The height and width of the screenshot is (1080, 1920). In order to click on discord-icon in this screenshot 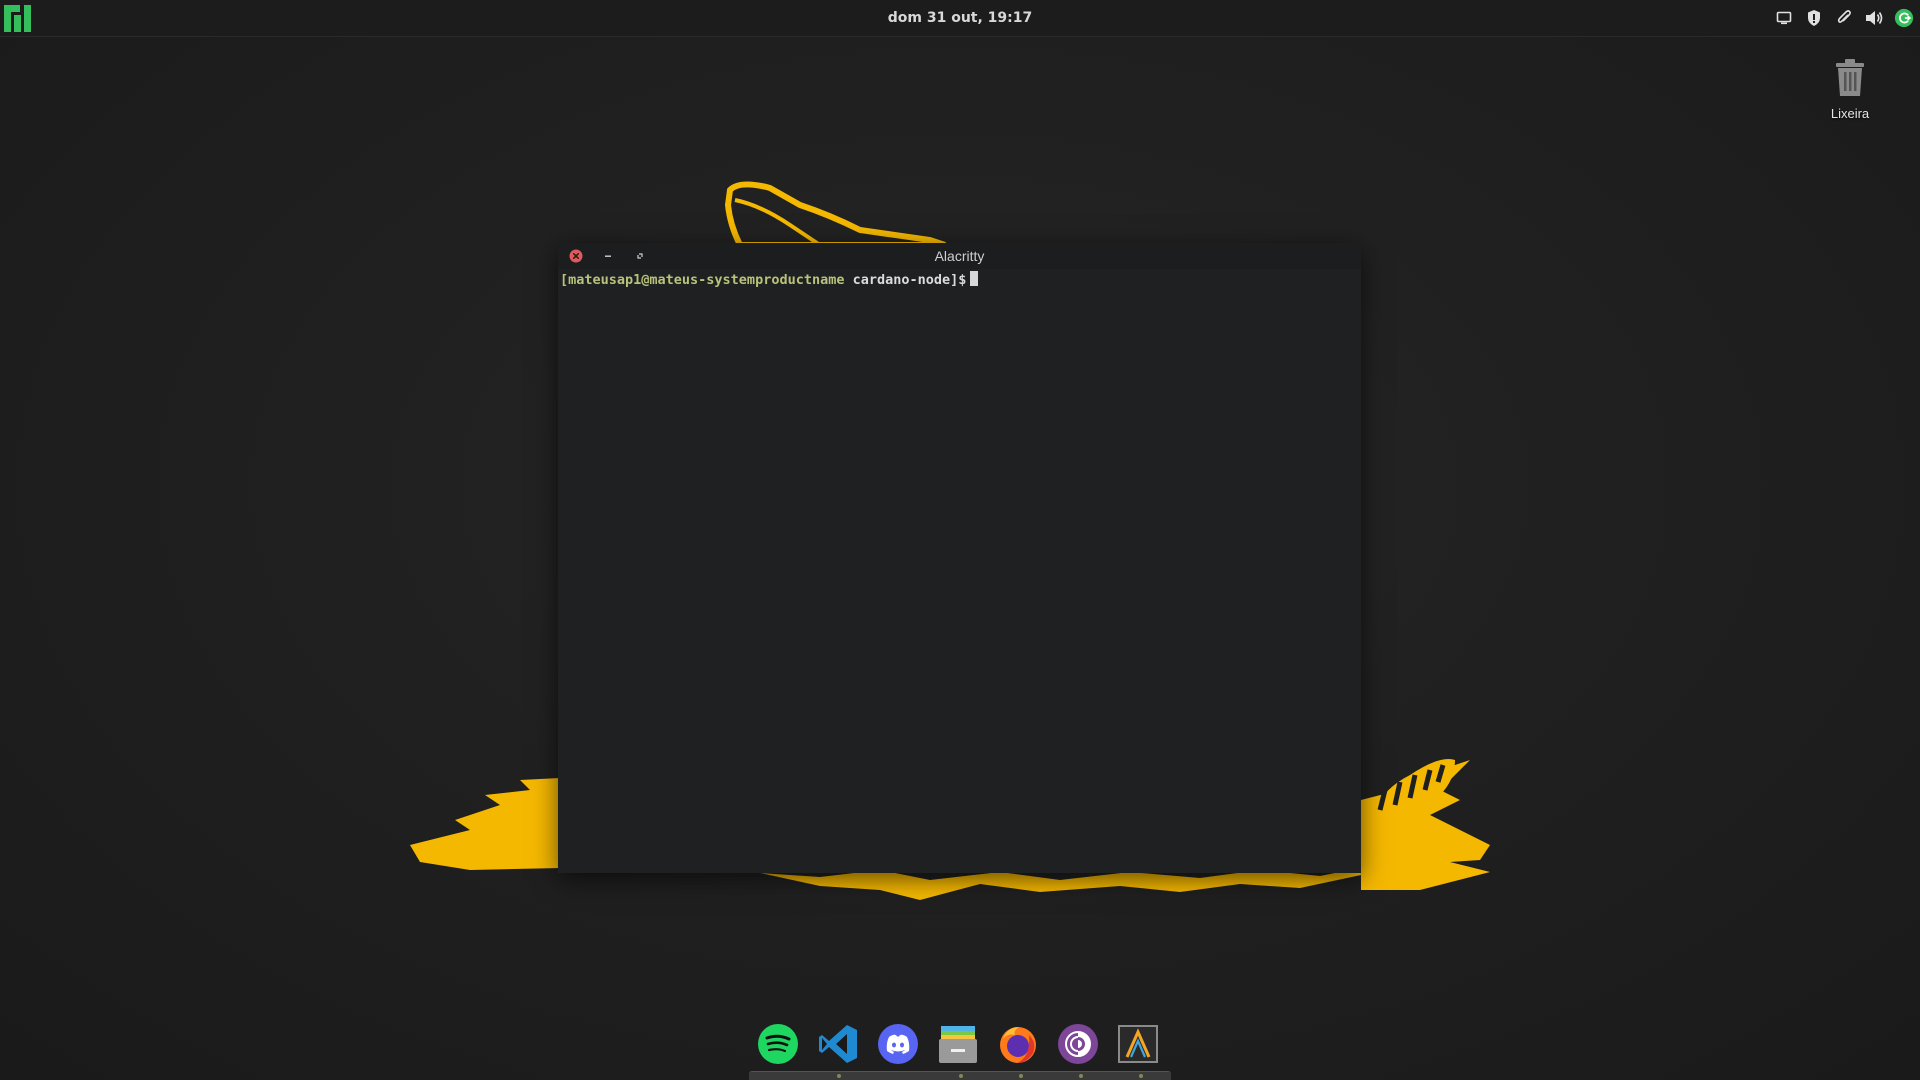, I will do `click(898, 1044)`.